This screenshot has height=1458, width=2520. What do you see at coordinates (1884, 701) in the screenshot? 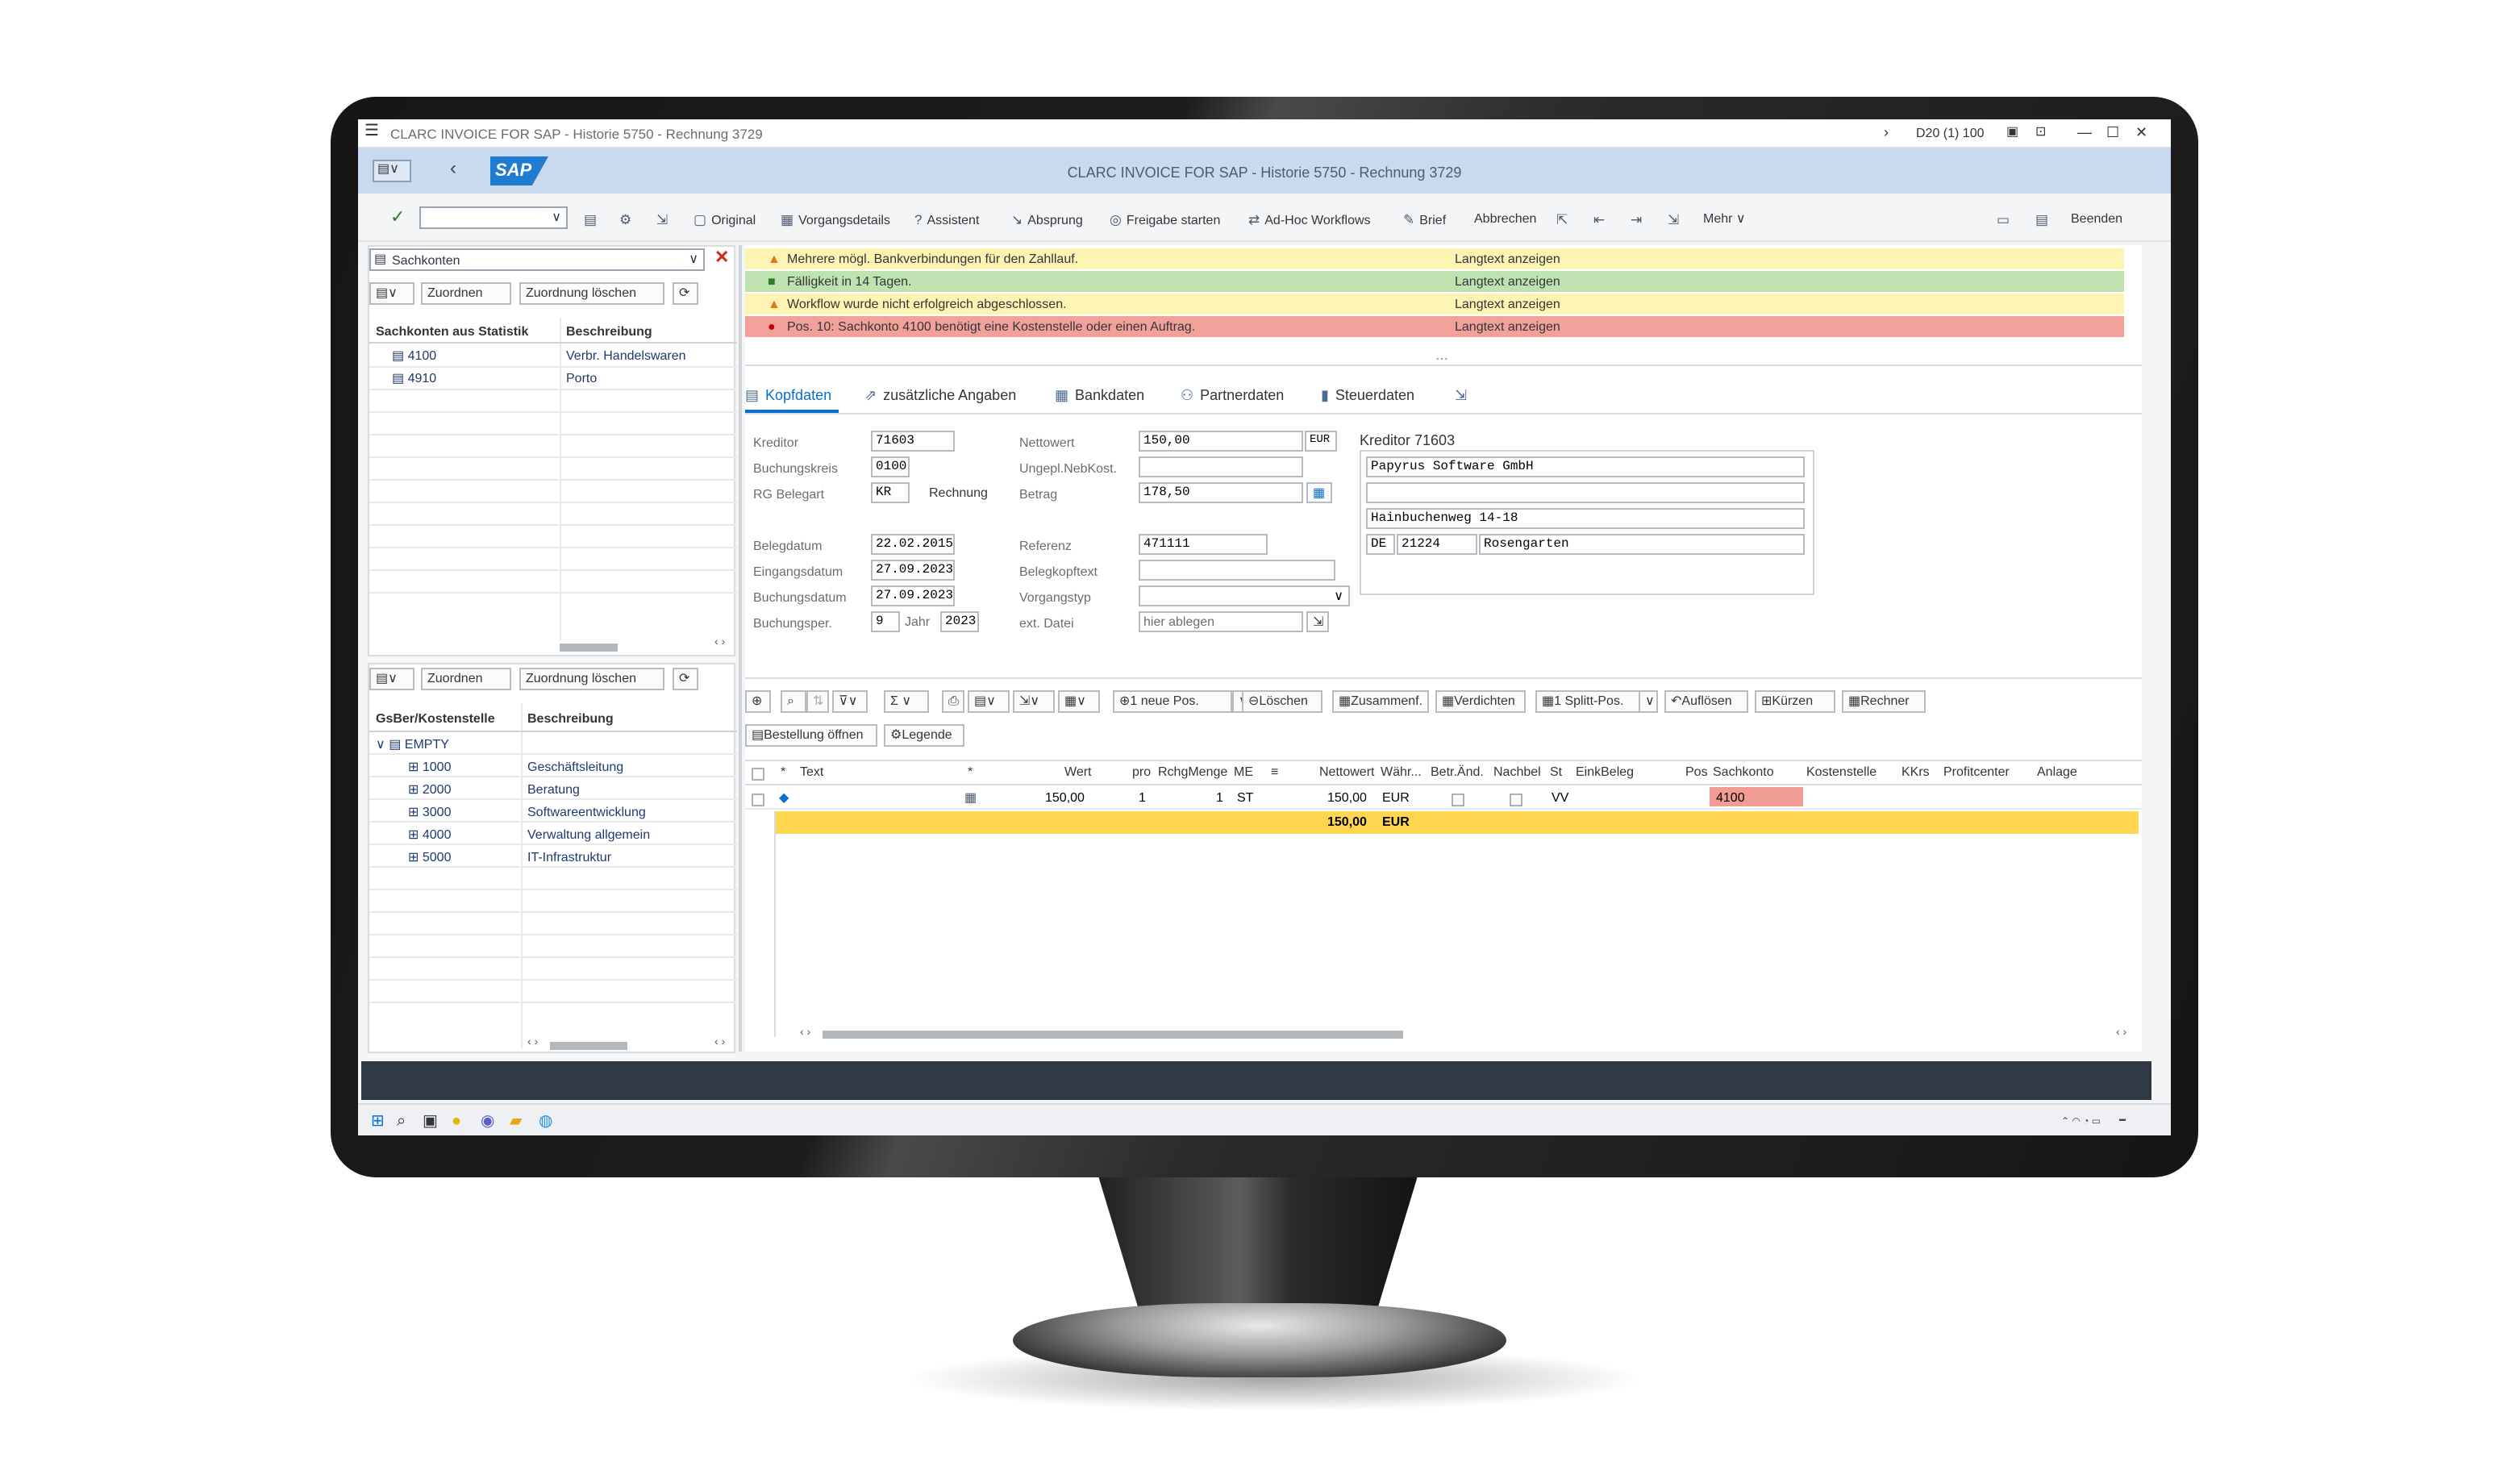
I see `rechner-button: ▦Rechner` at bounding box center [1884, 701].